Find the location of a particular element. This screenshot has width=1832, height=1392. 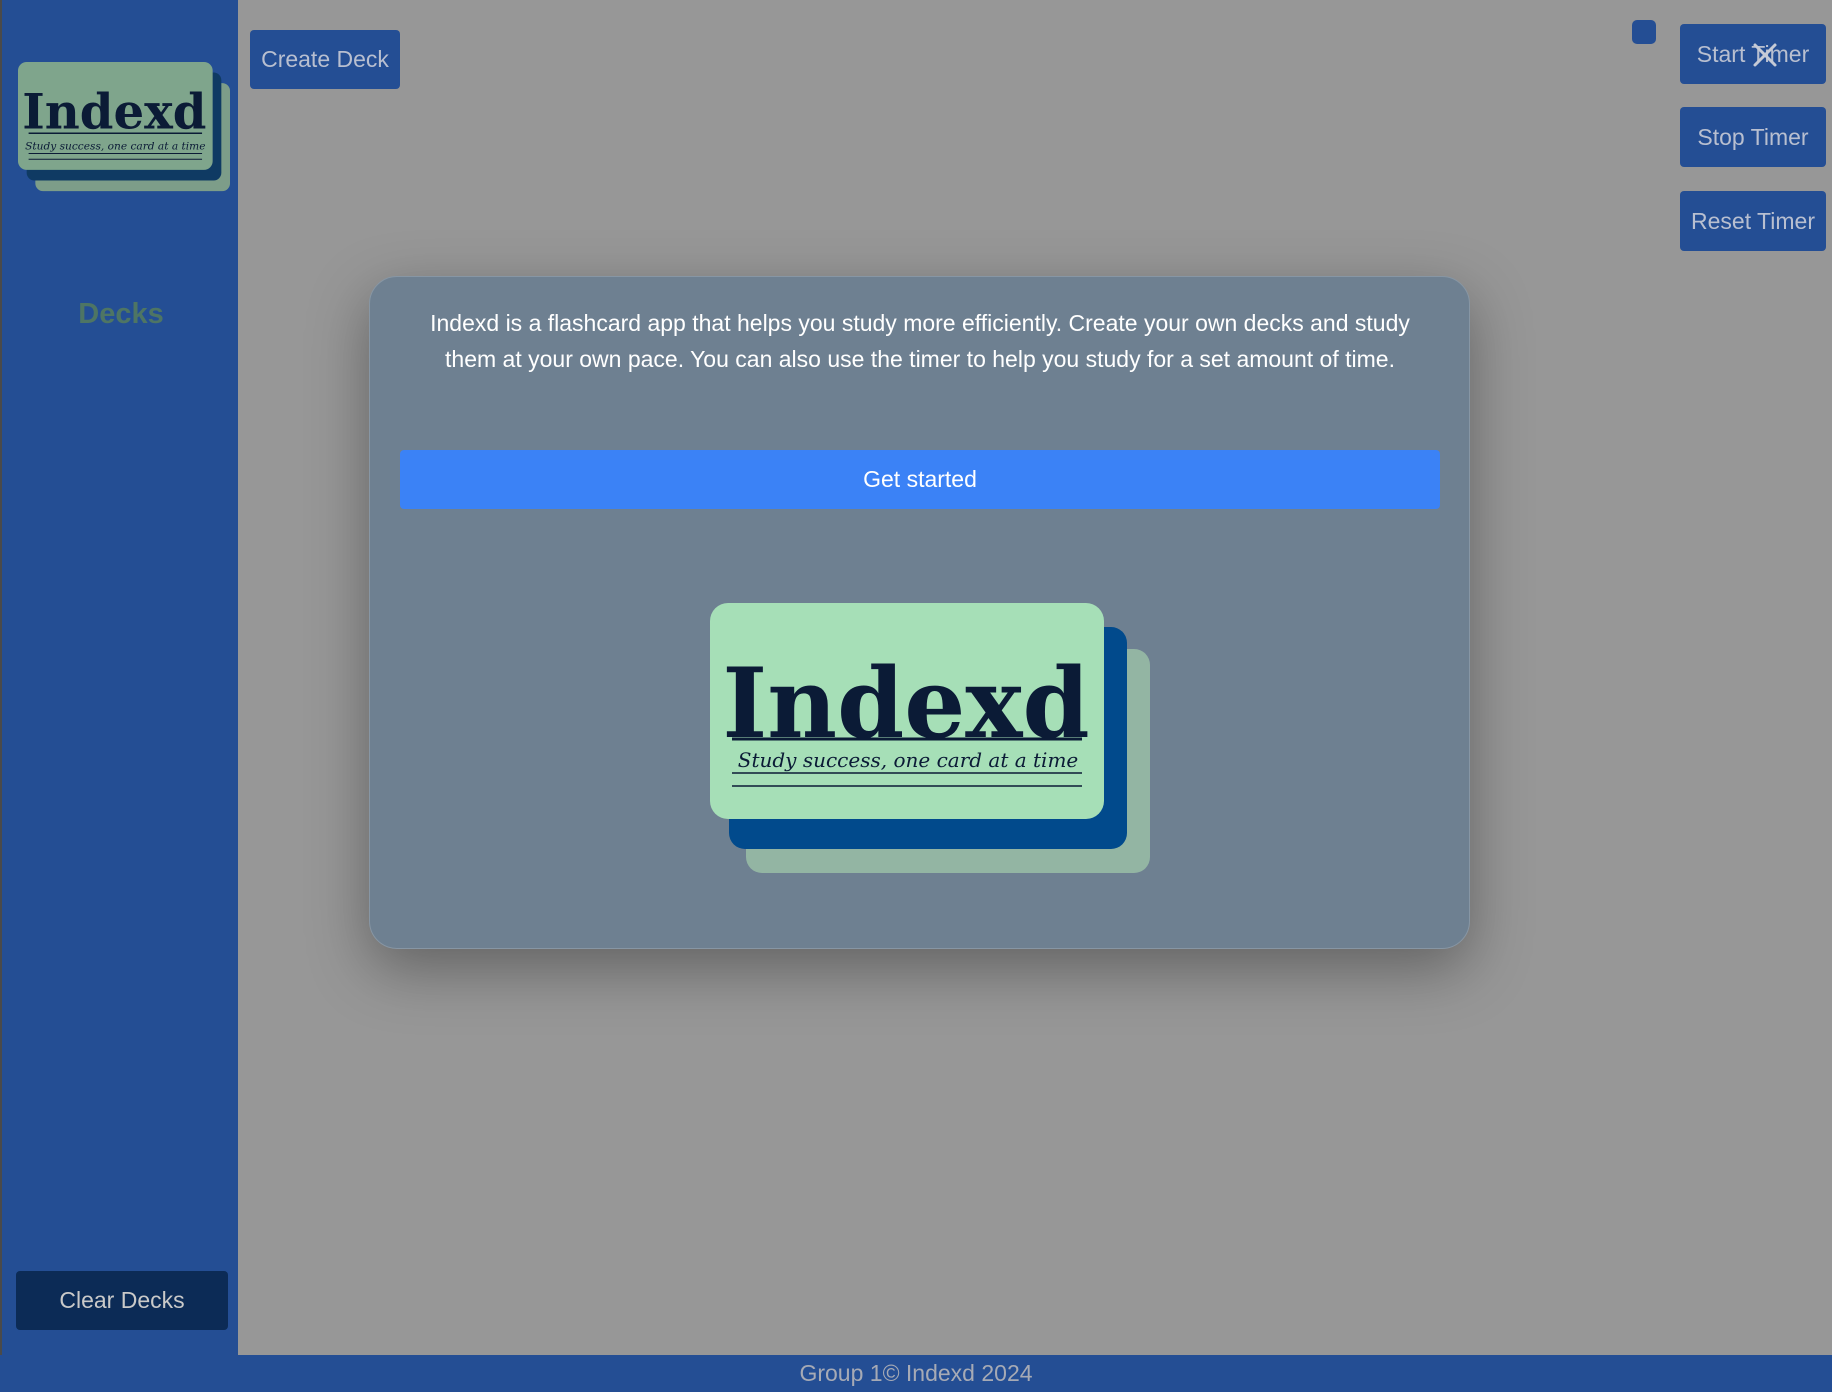

get-started-button: Get started is located at coordinates (920, 479).